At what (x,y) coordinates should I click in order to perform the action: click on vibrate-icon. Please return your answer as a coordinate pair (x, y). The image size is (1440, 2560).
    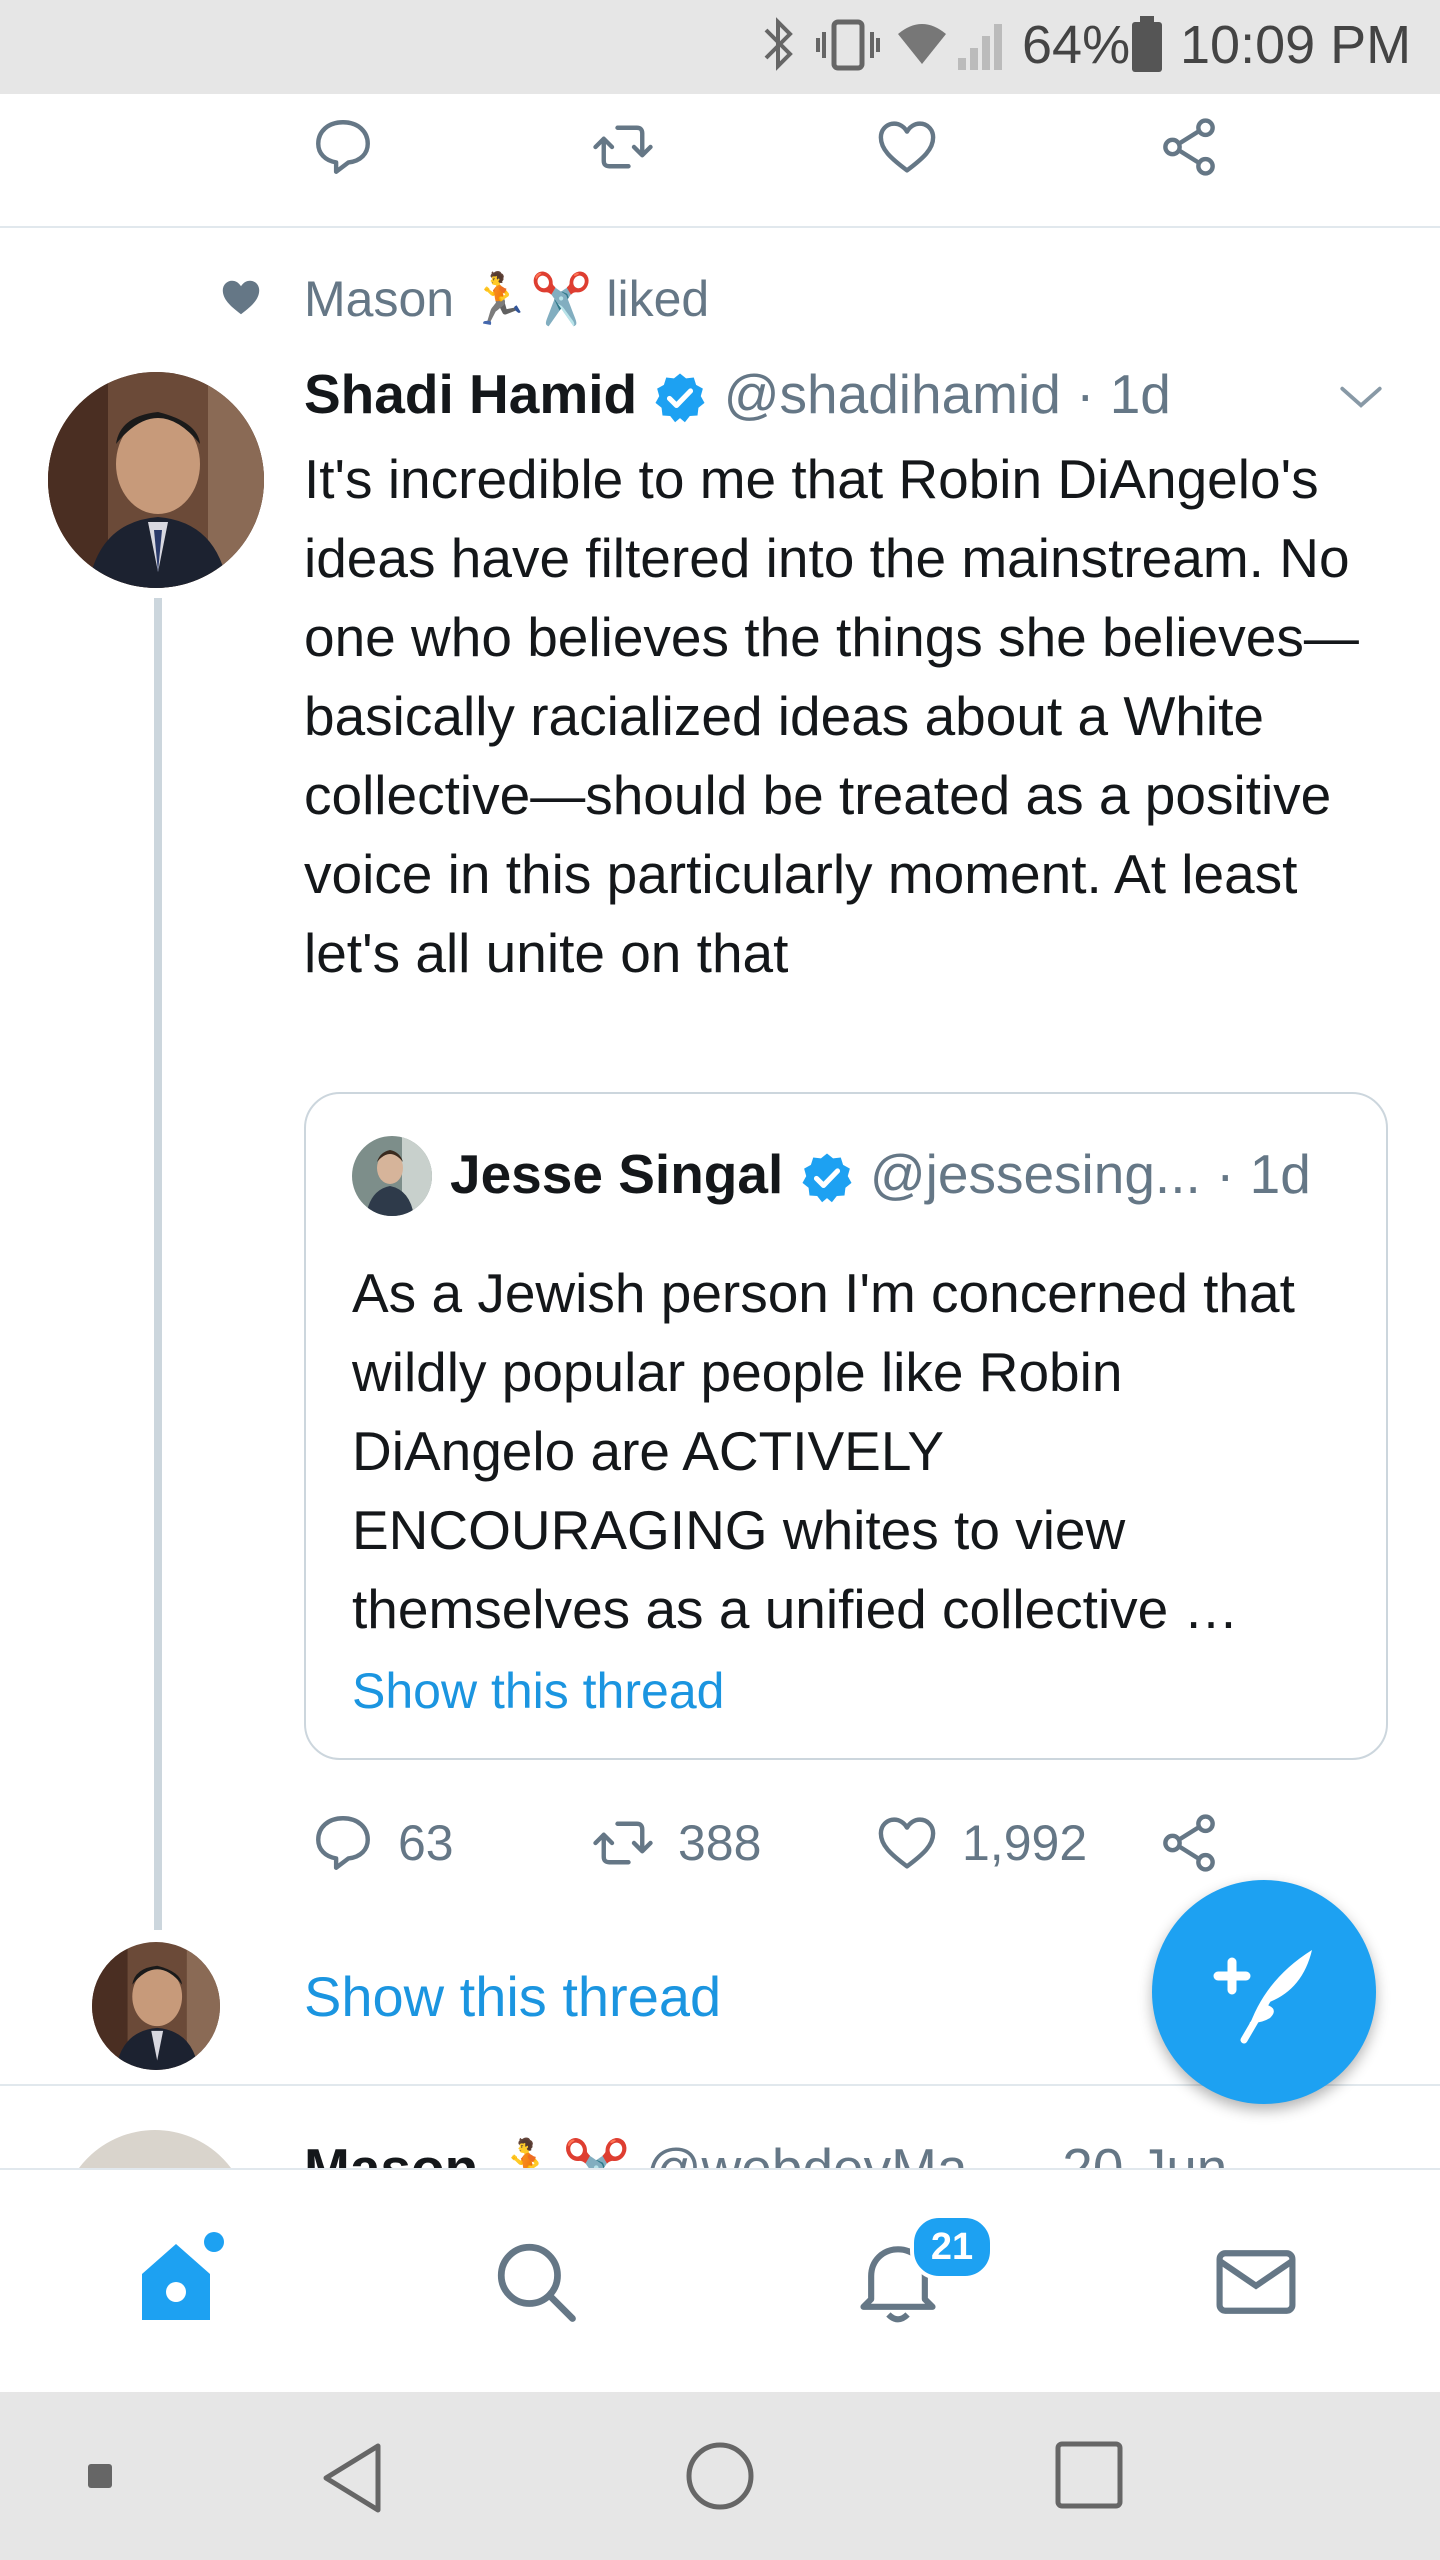
    Looking at the image, I should click on (848, 50).